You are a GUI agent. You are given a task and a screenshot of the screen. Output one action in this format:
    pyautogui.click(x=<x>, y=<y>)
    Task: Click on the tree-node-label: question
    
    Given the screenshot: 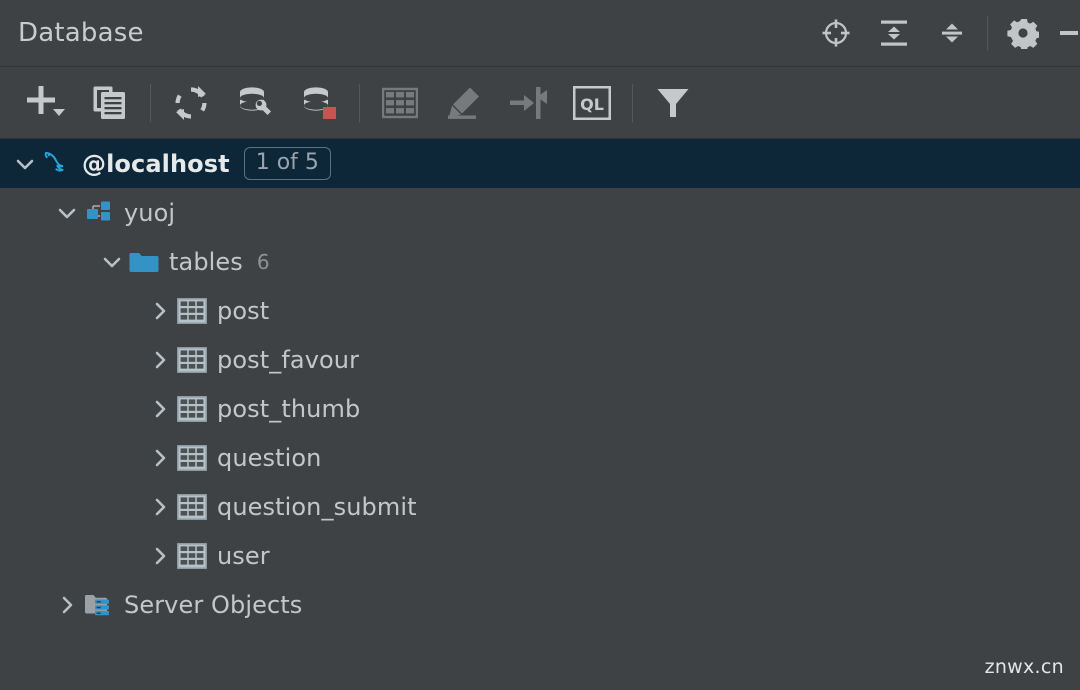 What is the action you would take?
    pyautogui.click(x=269, y=457)
    